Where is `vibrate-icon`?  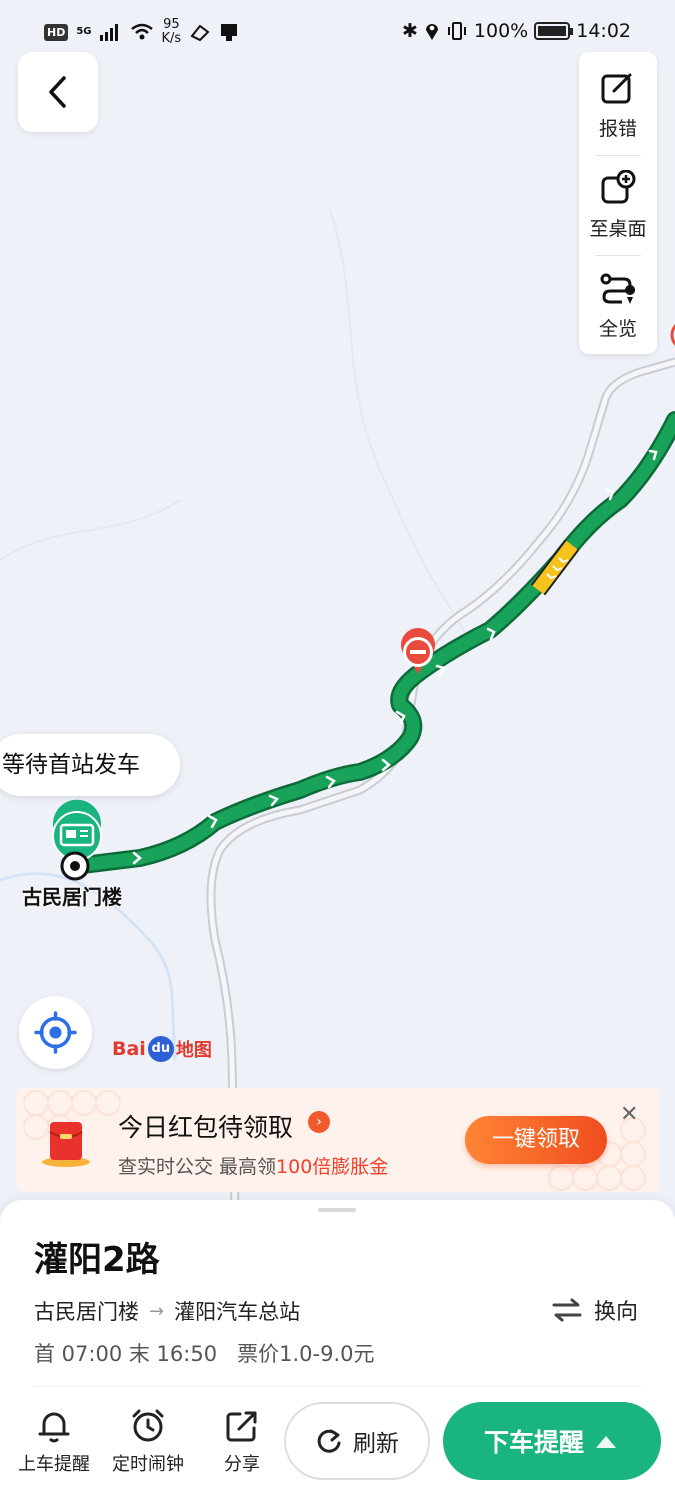 vibrate-icon is located at coordinates (456, 31).